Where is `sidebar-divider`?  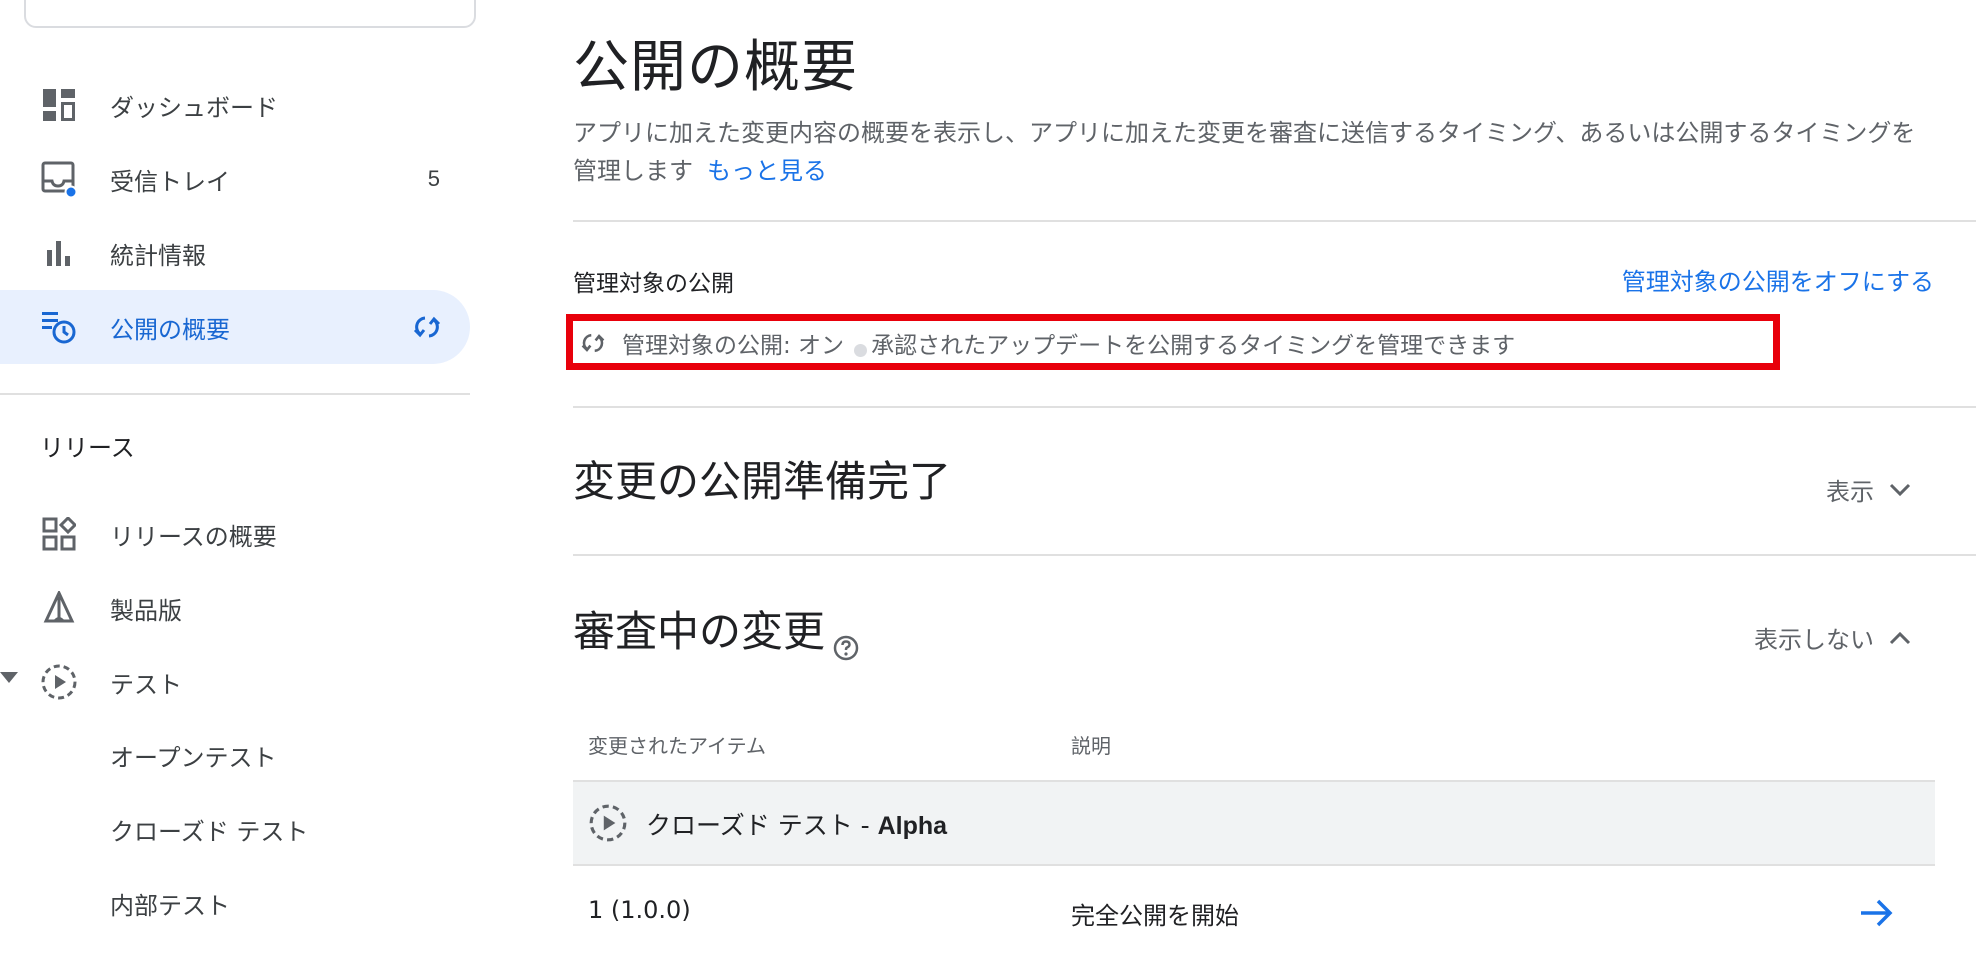
sidebar-divider is located at coordinates (235, 394).